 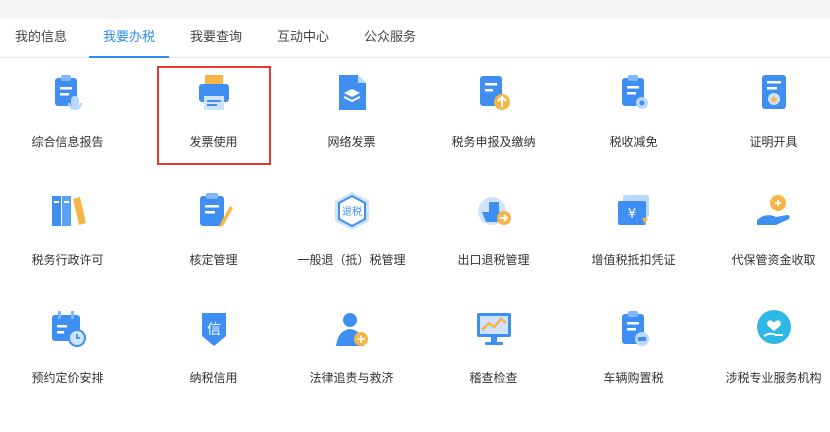 What do you see at coordinates (67, 352) in the screenshot?
I see `service-item-pricing-arrangement: 预约定价安排` at bounding box center [67, 352].